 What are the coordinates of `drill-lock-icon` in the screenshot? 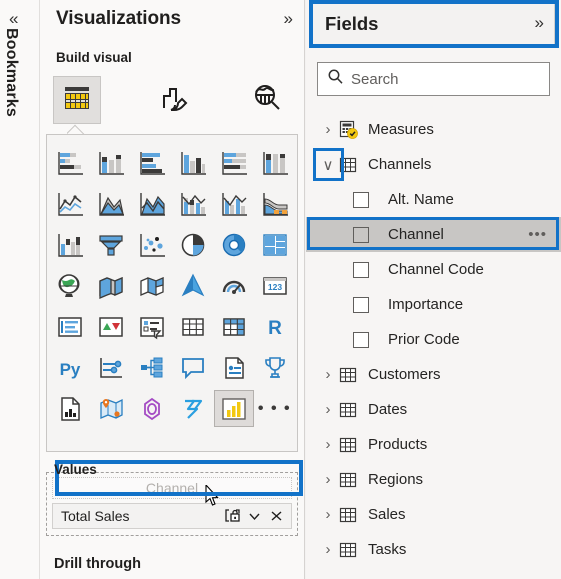 It's located at (232, 516).